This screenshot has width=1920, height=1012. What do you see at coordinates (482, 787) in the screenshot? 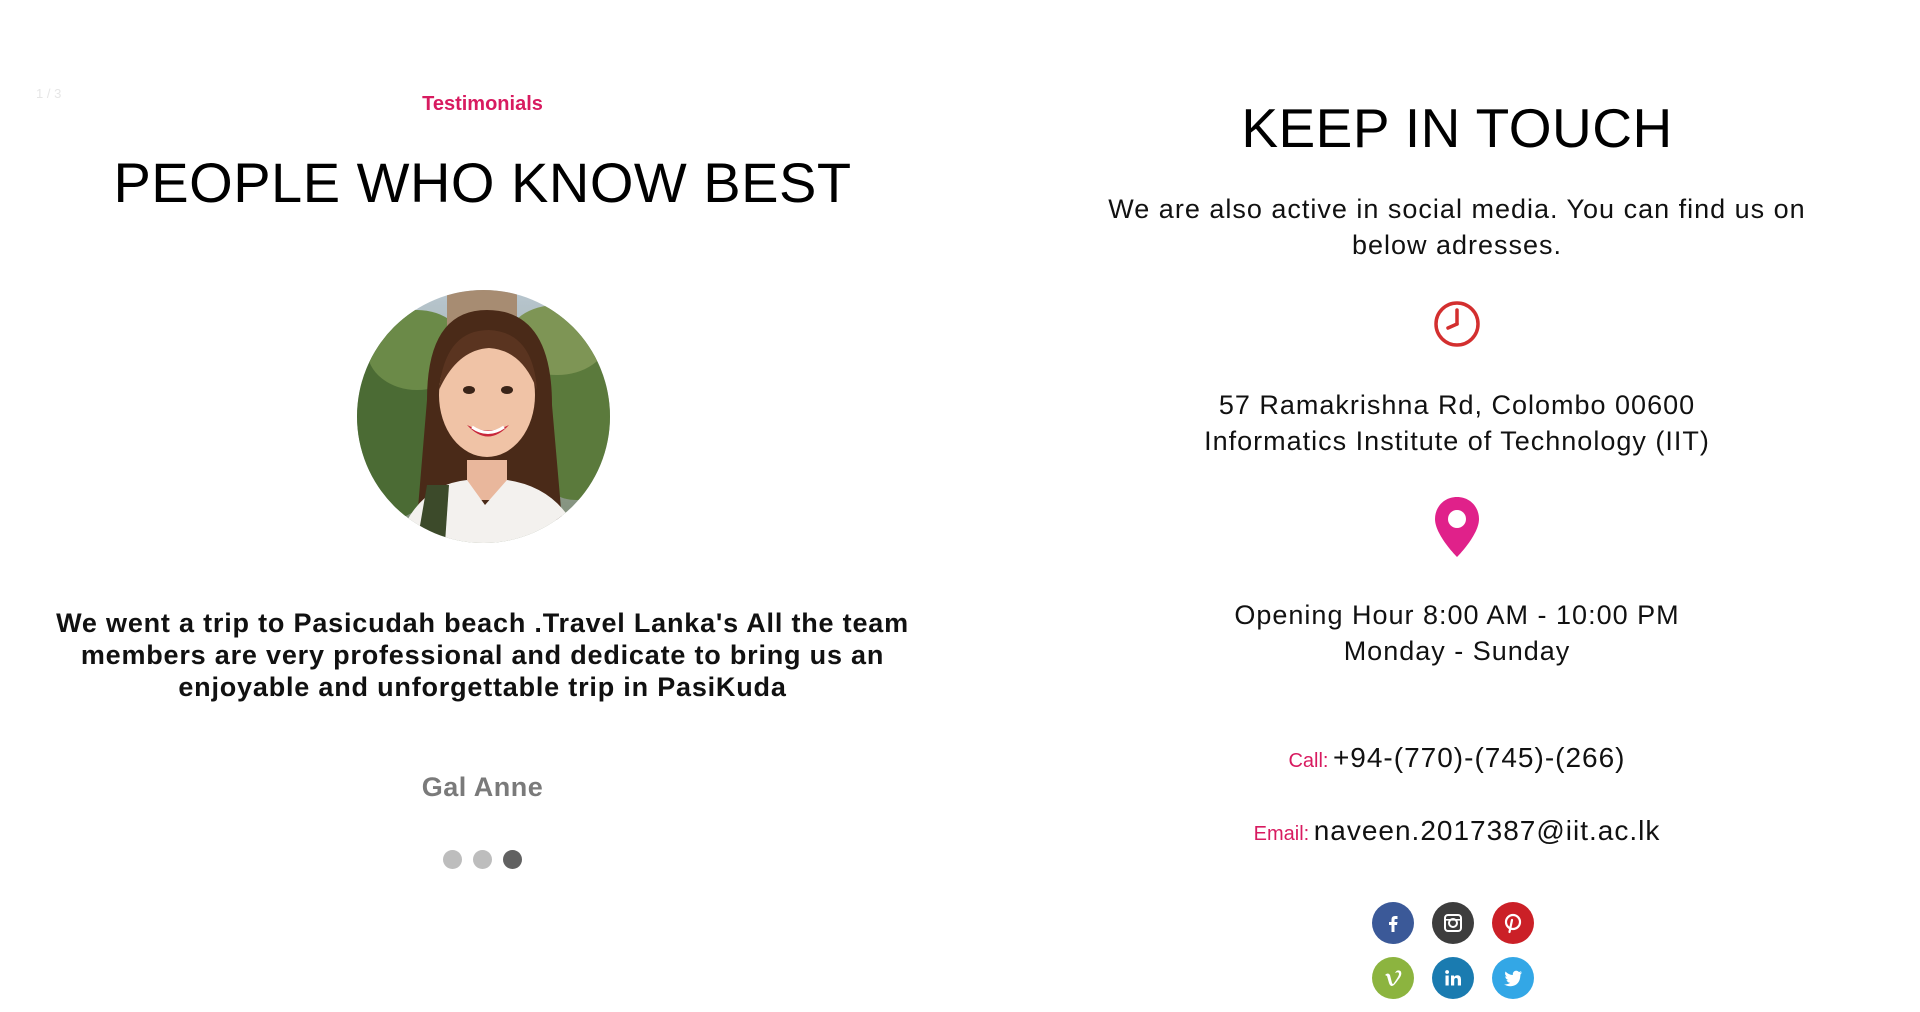
I see `testimonial-author: Gal Anne` at bounding box center [482, 787].